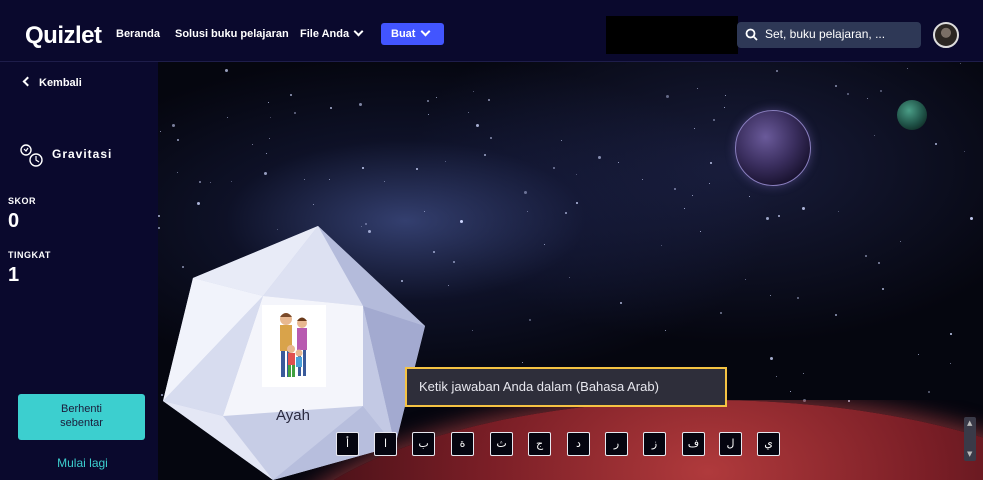 Image resolution: width=983 pixels, height=480 pixels. What do you see at coordinates (969, 423) in the screenshot?
I see `scroll-up-icon: ▲` at bounding box center [969, 423].